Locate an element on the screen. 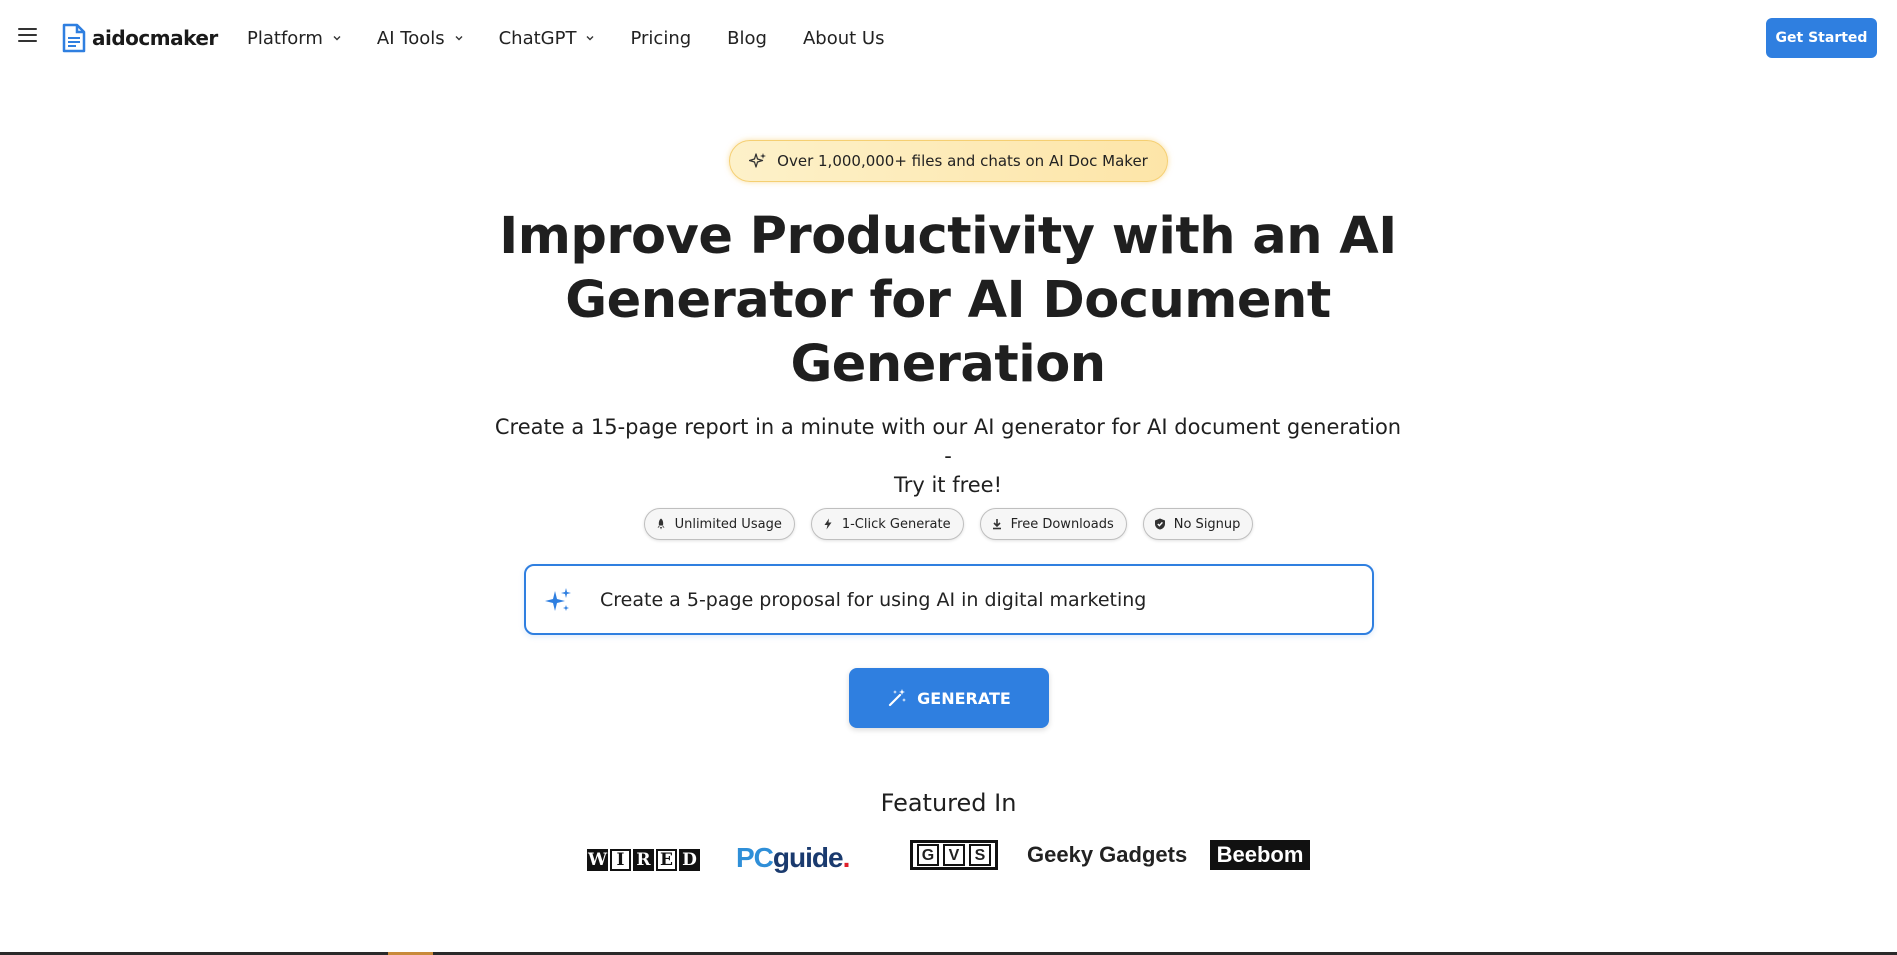  nav-label: Pricing is located at coordinates (661, 38).